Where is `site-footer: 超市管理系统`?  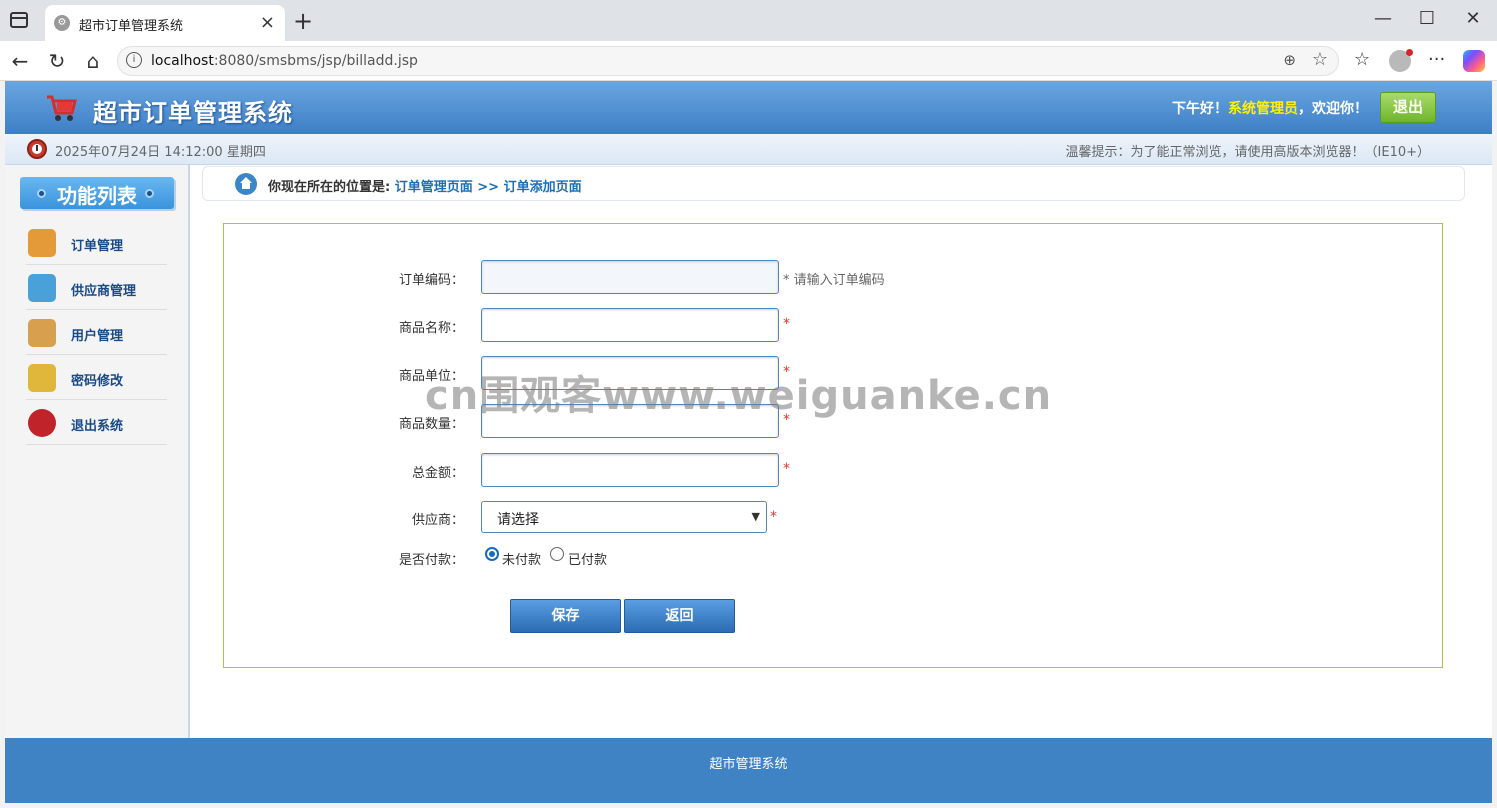 site-footer: 超市管理系统 is located at coordinates (748, 770).